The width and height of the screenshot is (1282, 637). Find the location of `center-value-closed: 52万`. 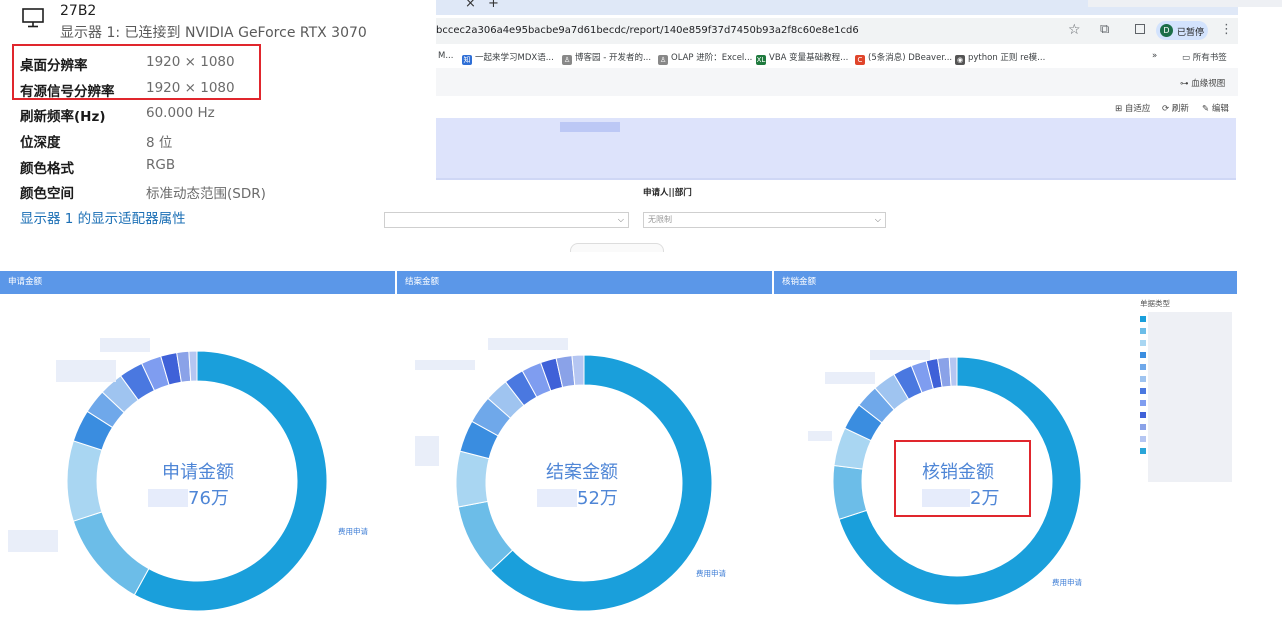

center-value-closed: 52万 is located at coordinates (577, 497).